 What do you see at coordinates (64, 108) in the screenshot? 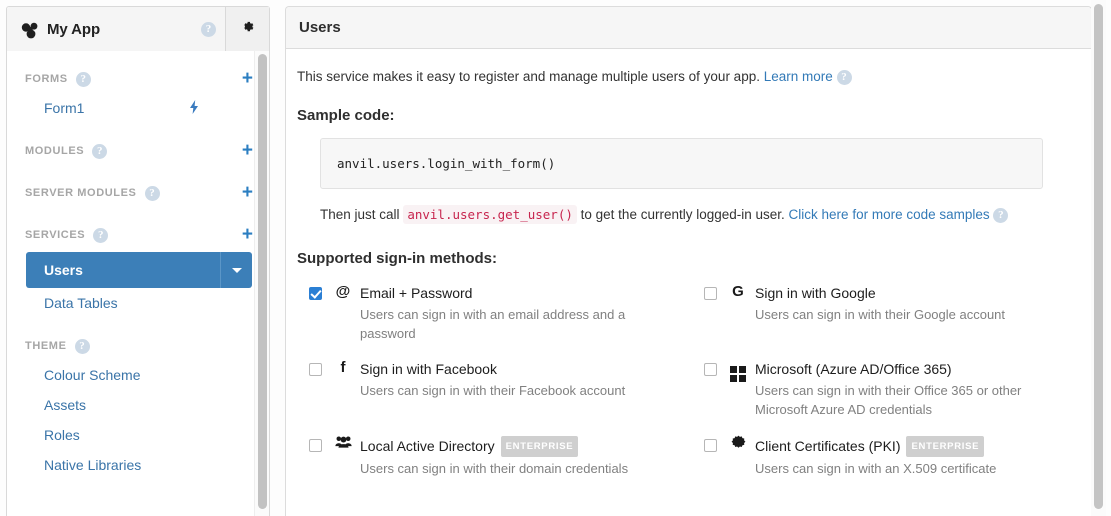
I see `sidebar-item-label: Form1` at bounding box center [64, 108].